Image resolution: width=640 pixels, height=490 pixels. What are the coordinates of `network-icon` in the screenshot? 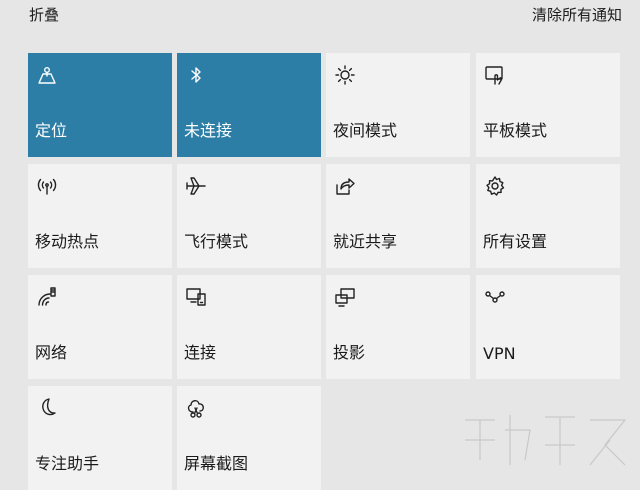 It's located at (47, 297).